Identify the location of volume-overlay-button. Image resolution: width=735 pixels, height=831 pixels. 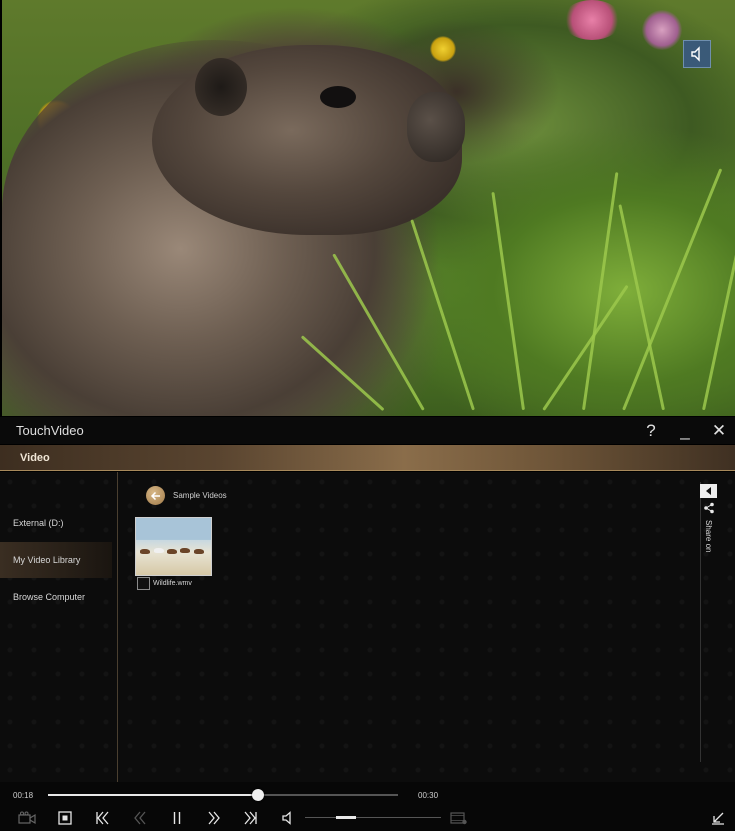
(697, 54).